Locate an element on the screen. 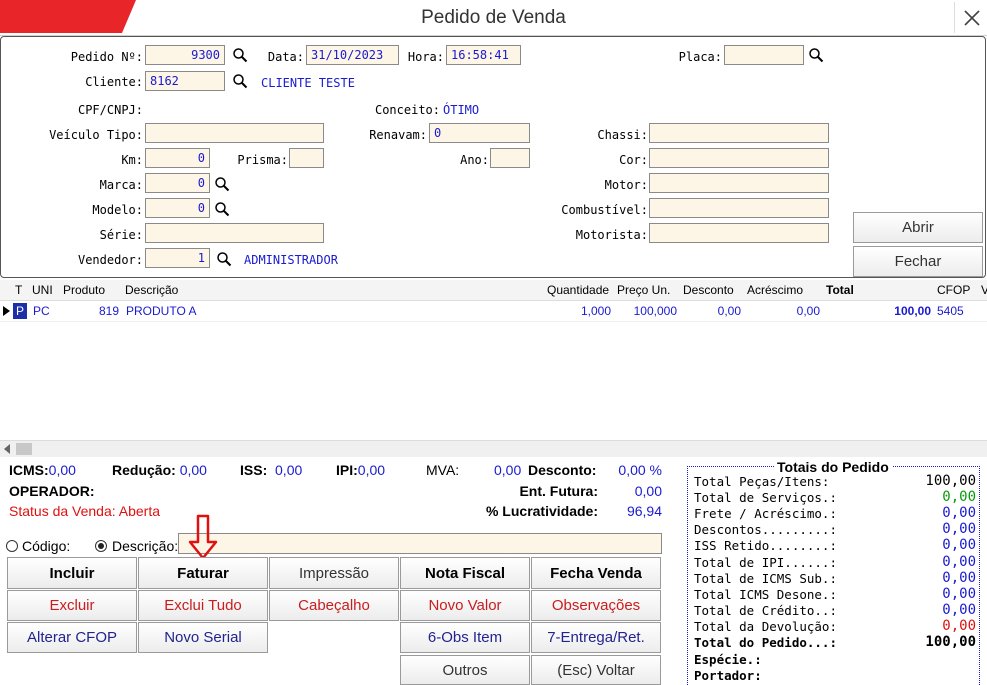  ent-futura-value: 0,00 is located at coordinates (648, 491).